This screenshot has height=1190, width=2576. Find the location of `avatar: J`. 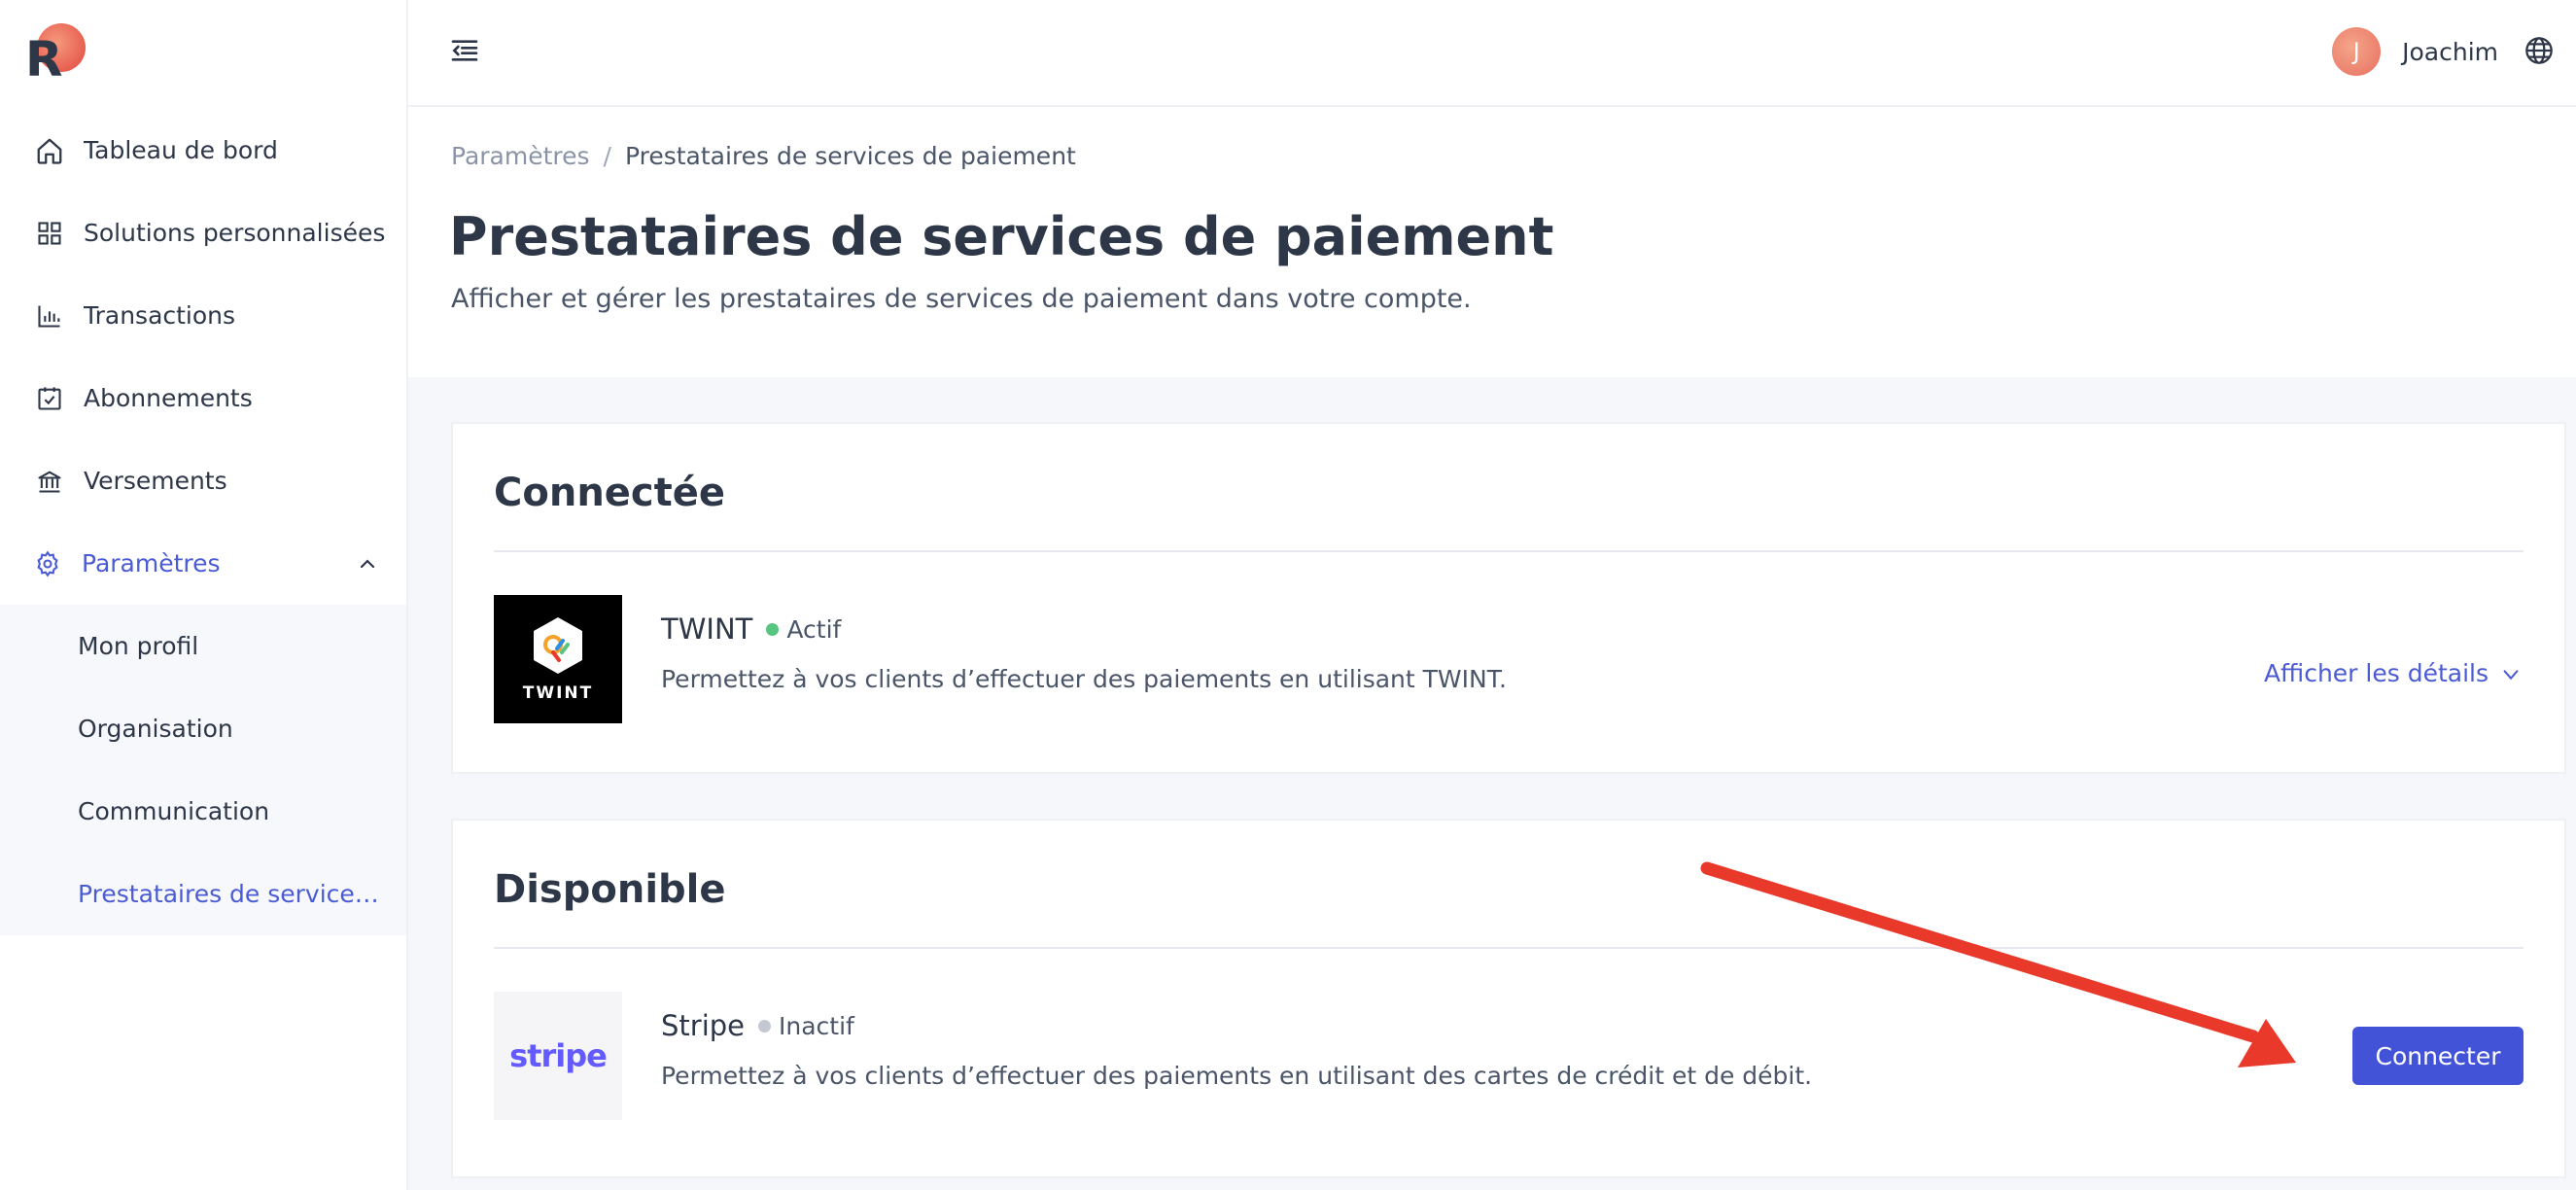

avatar: J is located at coordinates (2357, 51).